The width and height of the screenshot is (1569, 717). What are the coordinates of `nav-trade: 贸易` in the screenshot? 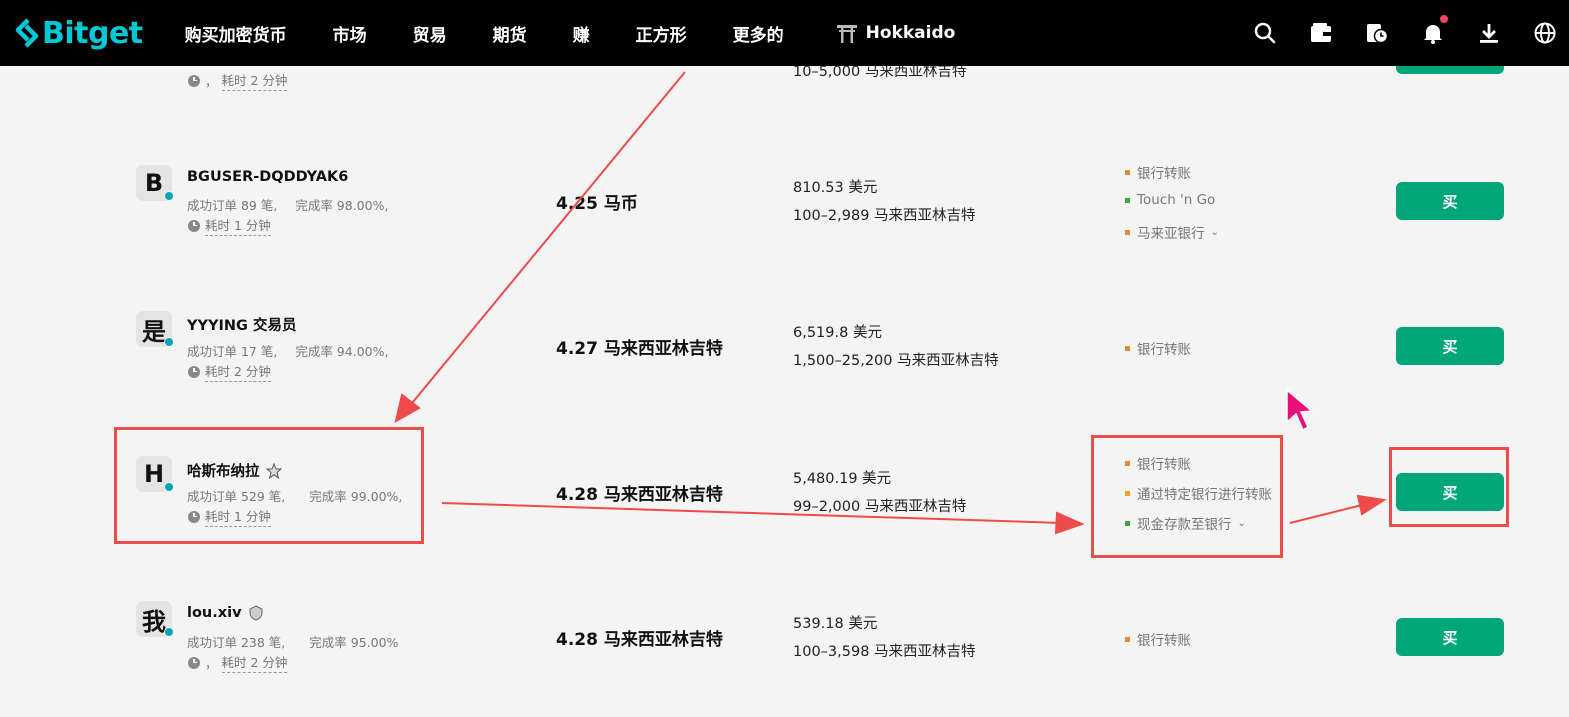 It's located at (430, 33).